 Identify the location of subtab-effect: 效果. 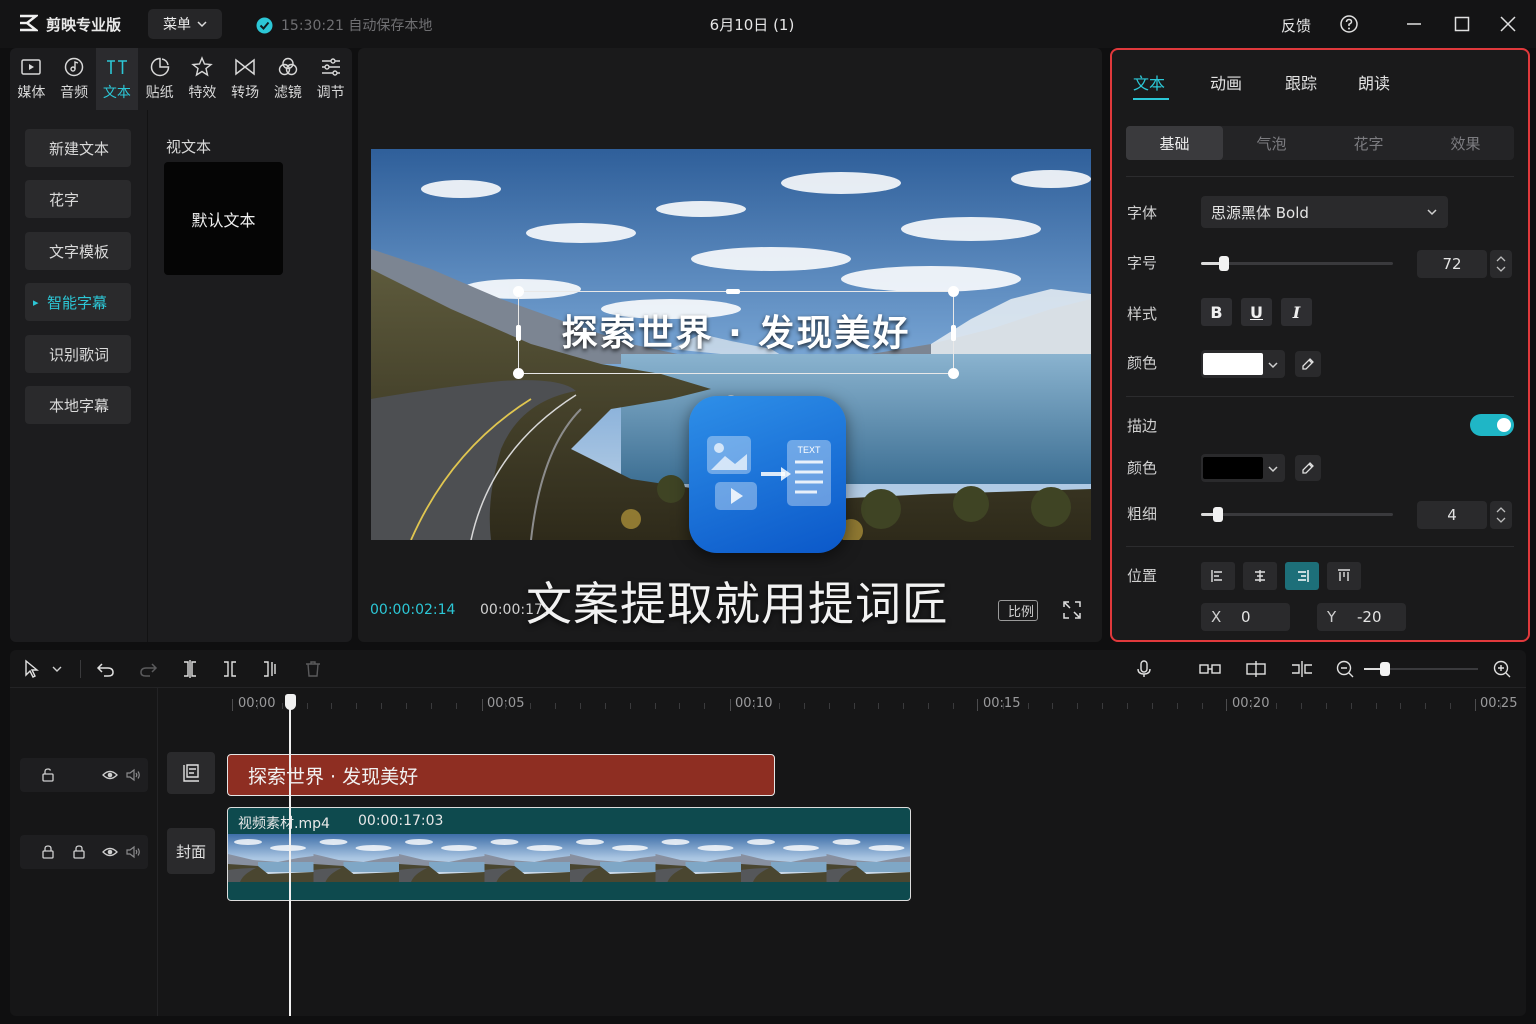
(1465, 143).